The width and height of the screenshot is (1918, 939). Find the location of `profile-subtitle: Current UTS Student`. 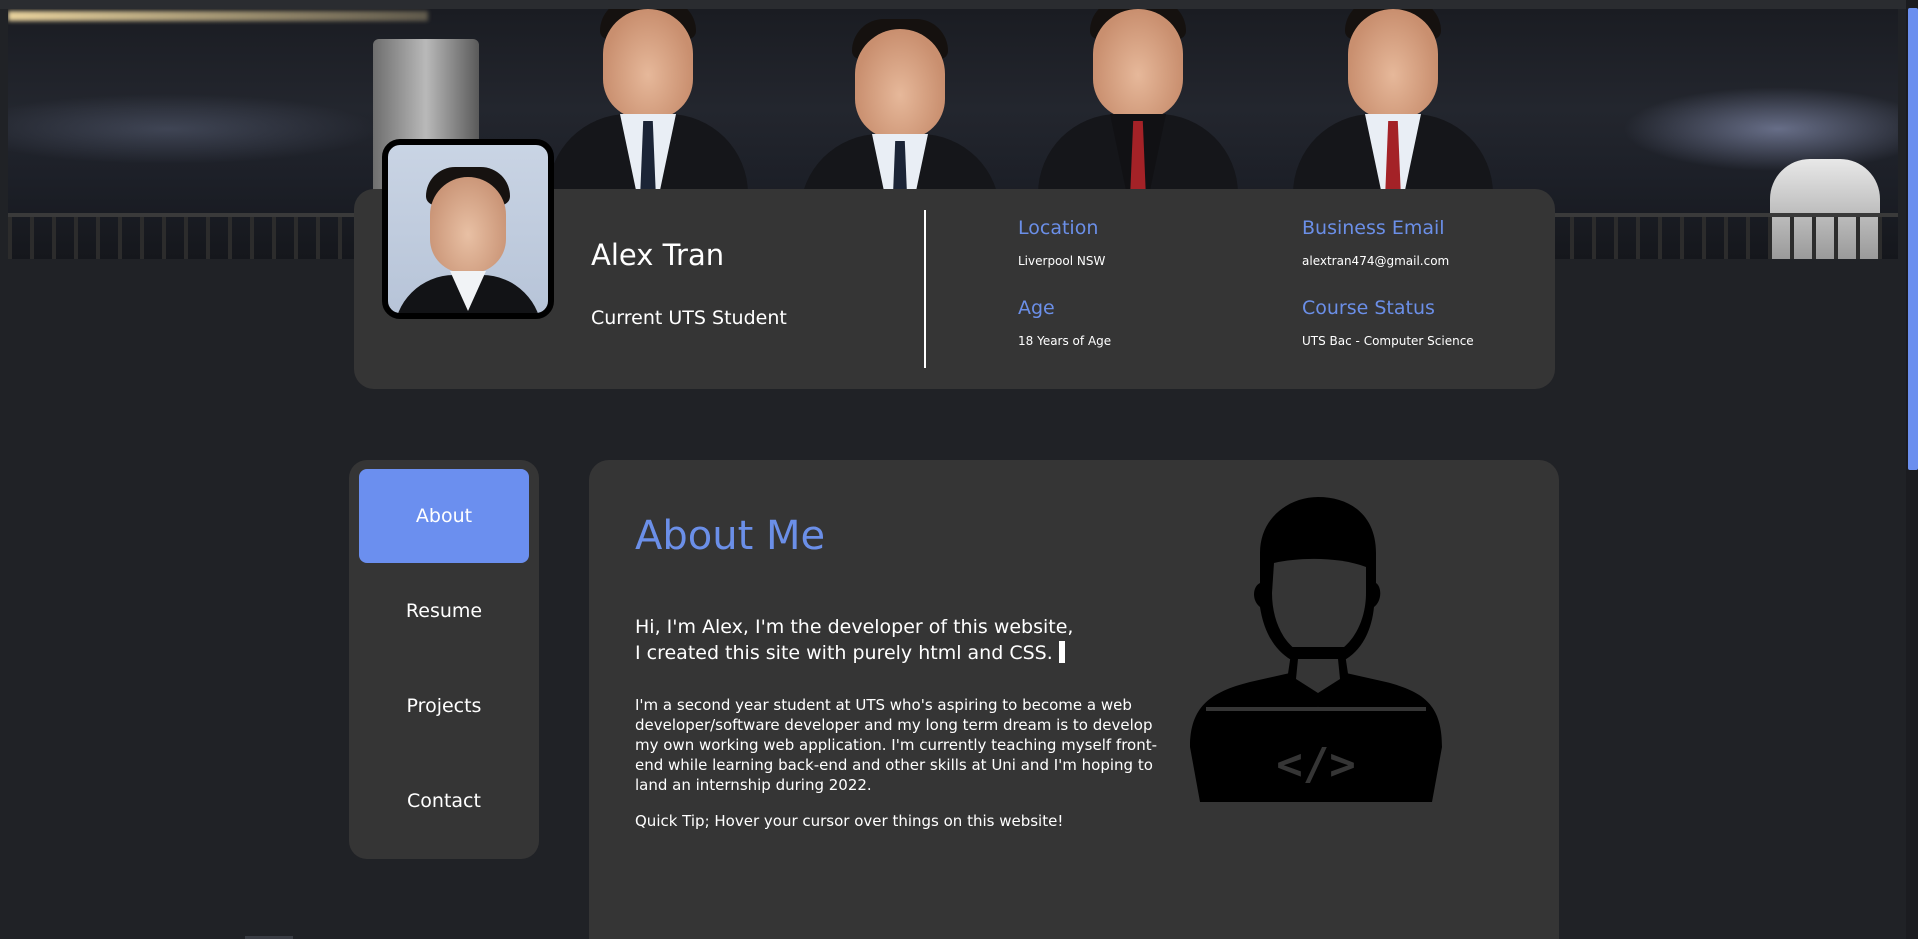

profile-subtitle: Current UTS Student is located at coordinates (689, 318).